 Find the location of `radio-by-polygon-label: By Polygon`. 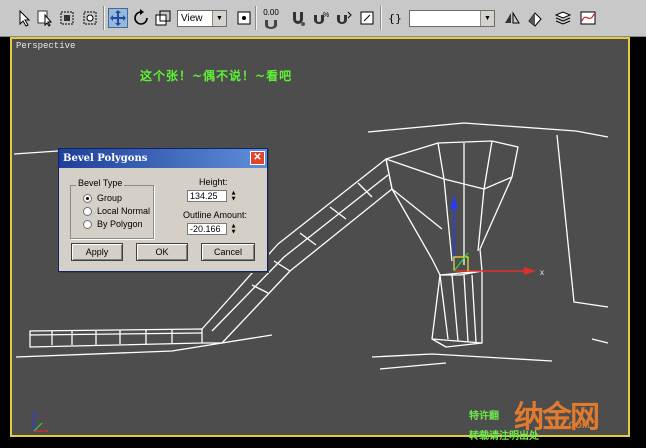

radio-by-polygon-label: By Polygon is located at coordinates (120, 224).